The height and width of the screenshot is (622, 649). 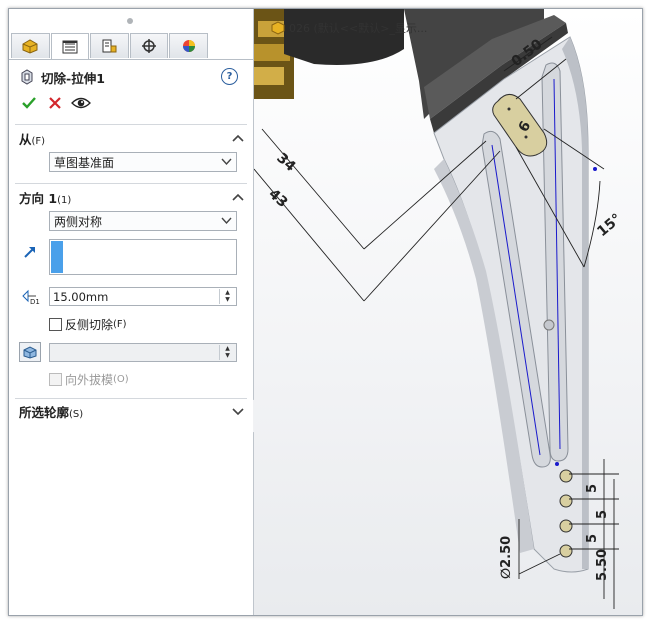 I want to click on depth-dimension-icon: D1, so click(x=31, y=297).